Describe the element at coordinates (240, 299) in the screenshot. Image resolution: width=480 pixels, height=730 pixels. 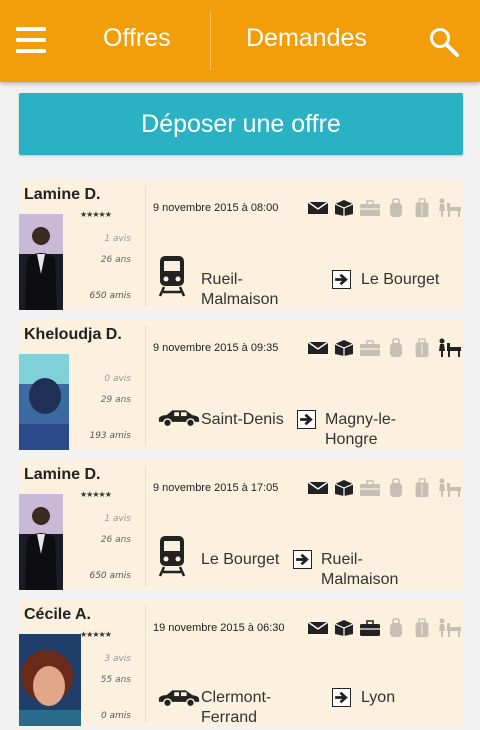
I see `departure-city-line: Malmaison` at that location.